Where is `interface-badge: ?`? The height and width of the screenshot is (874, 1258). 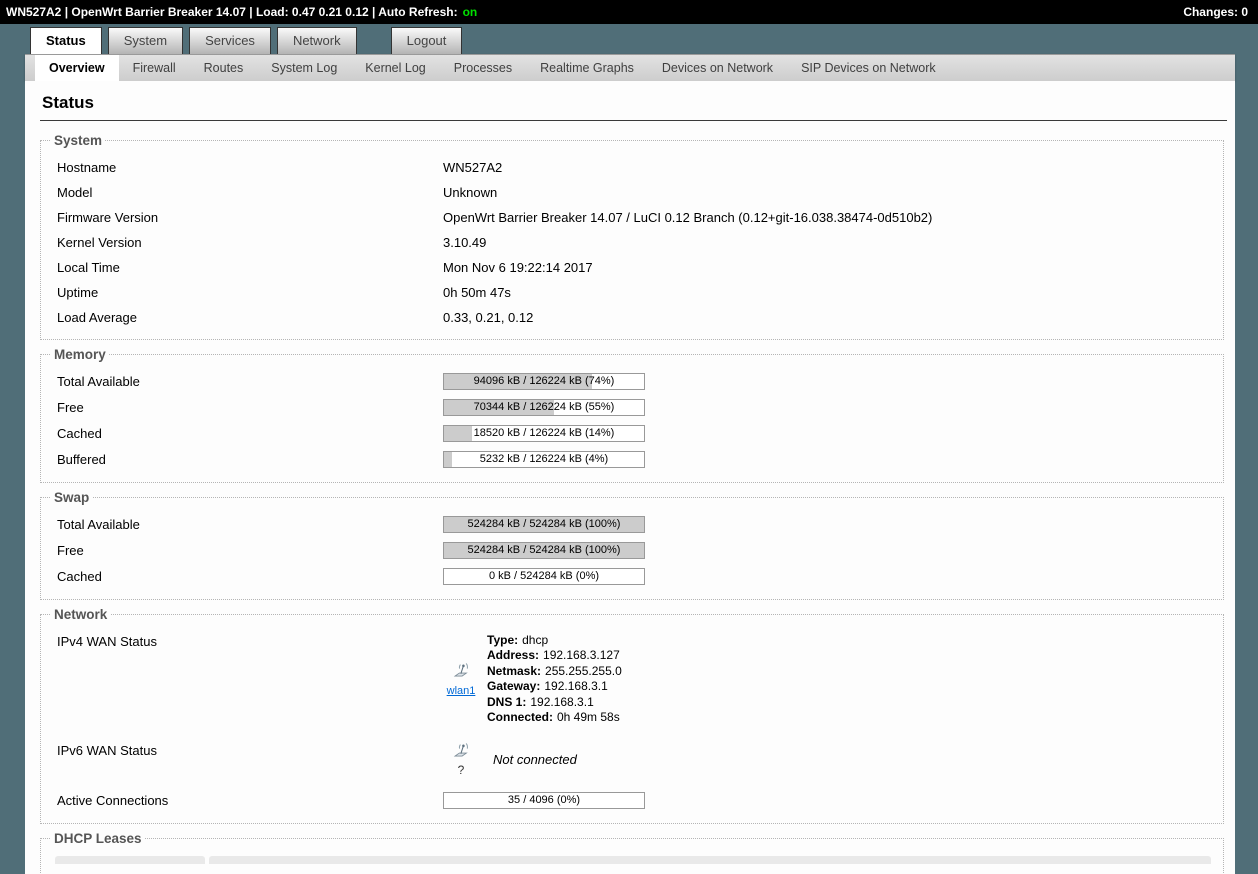 interface-badge: ? is located at coordinates (461, 759).